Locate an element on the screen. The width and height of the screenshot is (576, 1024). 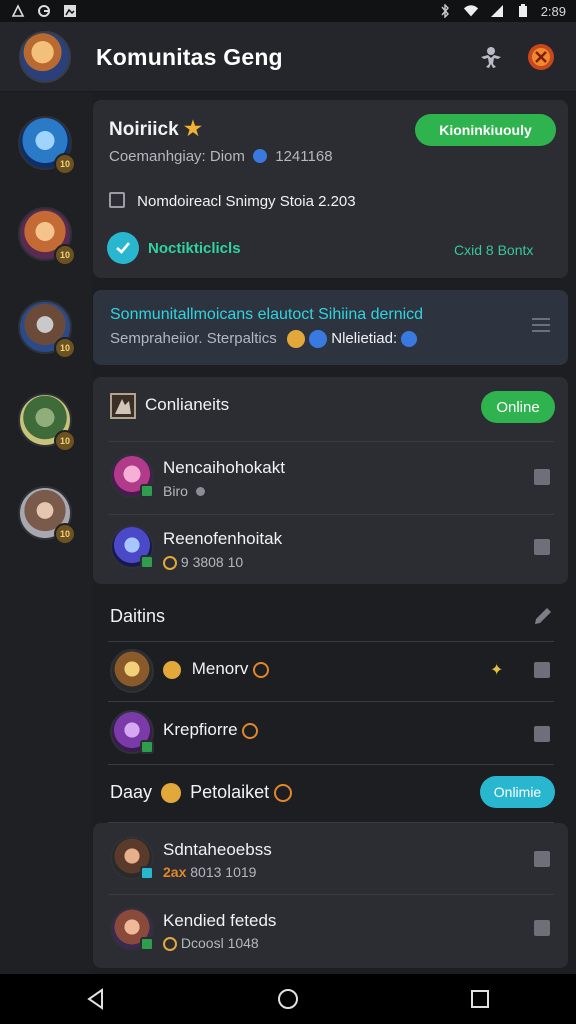
contact-sub: Biro is located at coordinates (184, 491).